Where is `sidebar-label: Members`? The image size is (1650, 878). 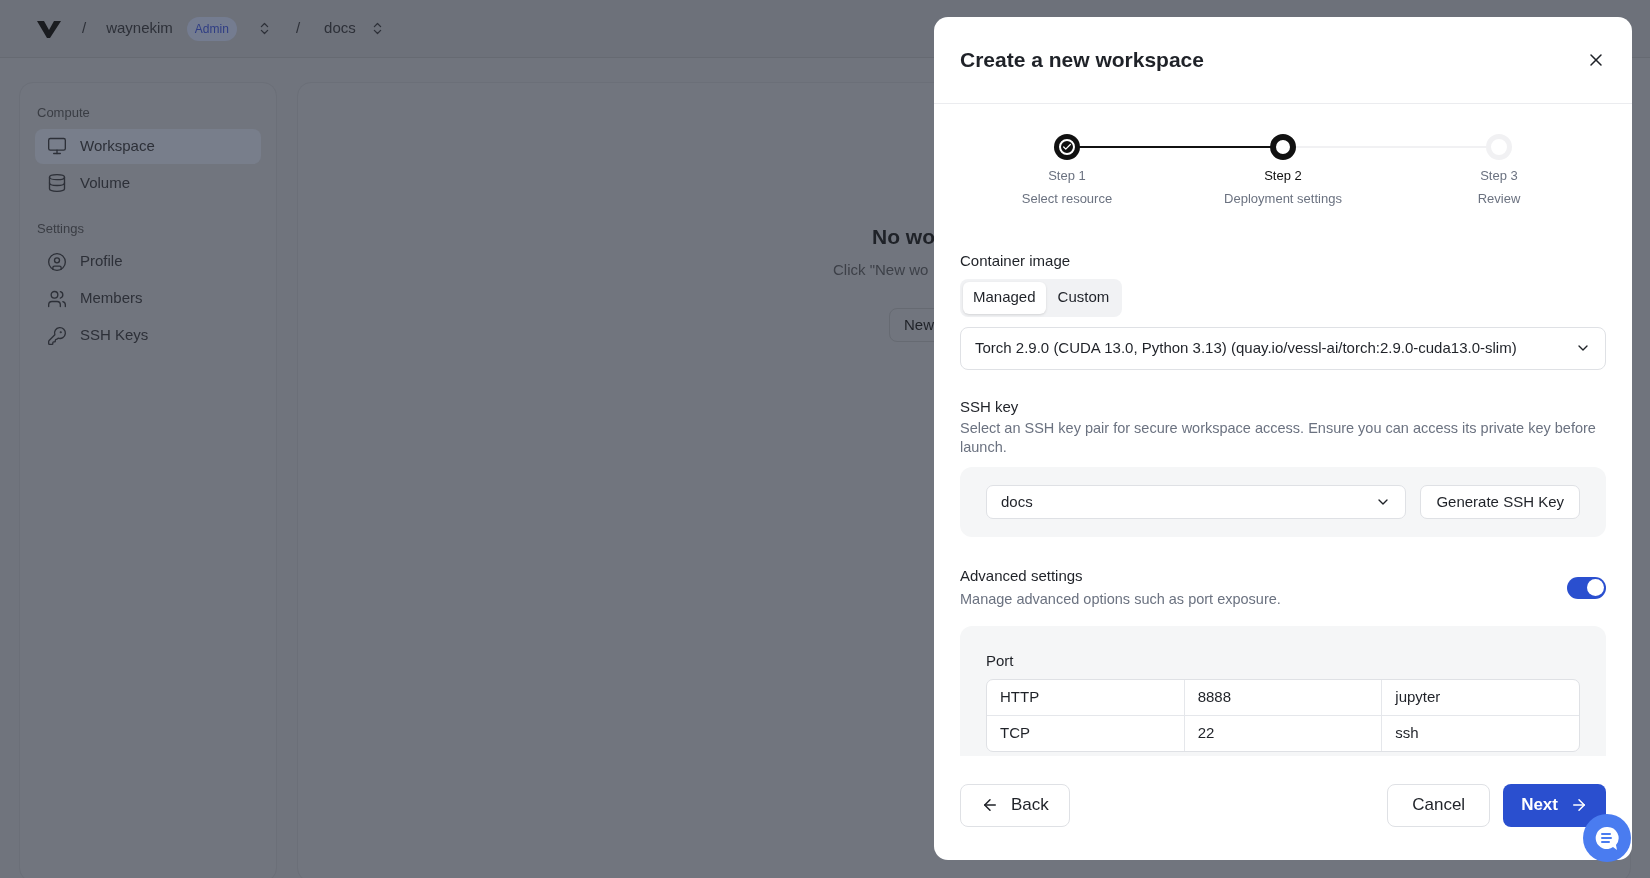 sidebar-label: Members is located at coordinates (111, 298).